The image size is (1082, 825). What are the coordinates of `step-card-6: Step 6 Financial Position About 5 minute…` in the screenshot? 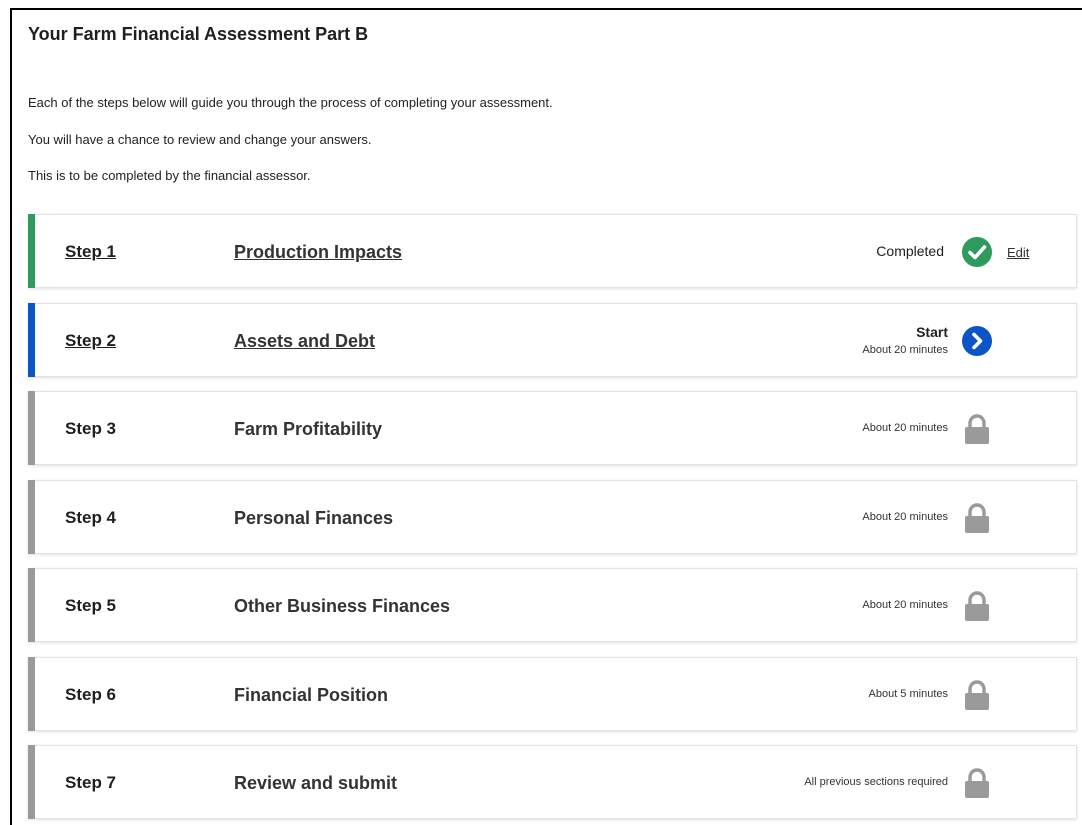 It's located at (552, 694).